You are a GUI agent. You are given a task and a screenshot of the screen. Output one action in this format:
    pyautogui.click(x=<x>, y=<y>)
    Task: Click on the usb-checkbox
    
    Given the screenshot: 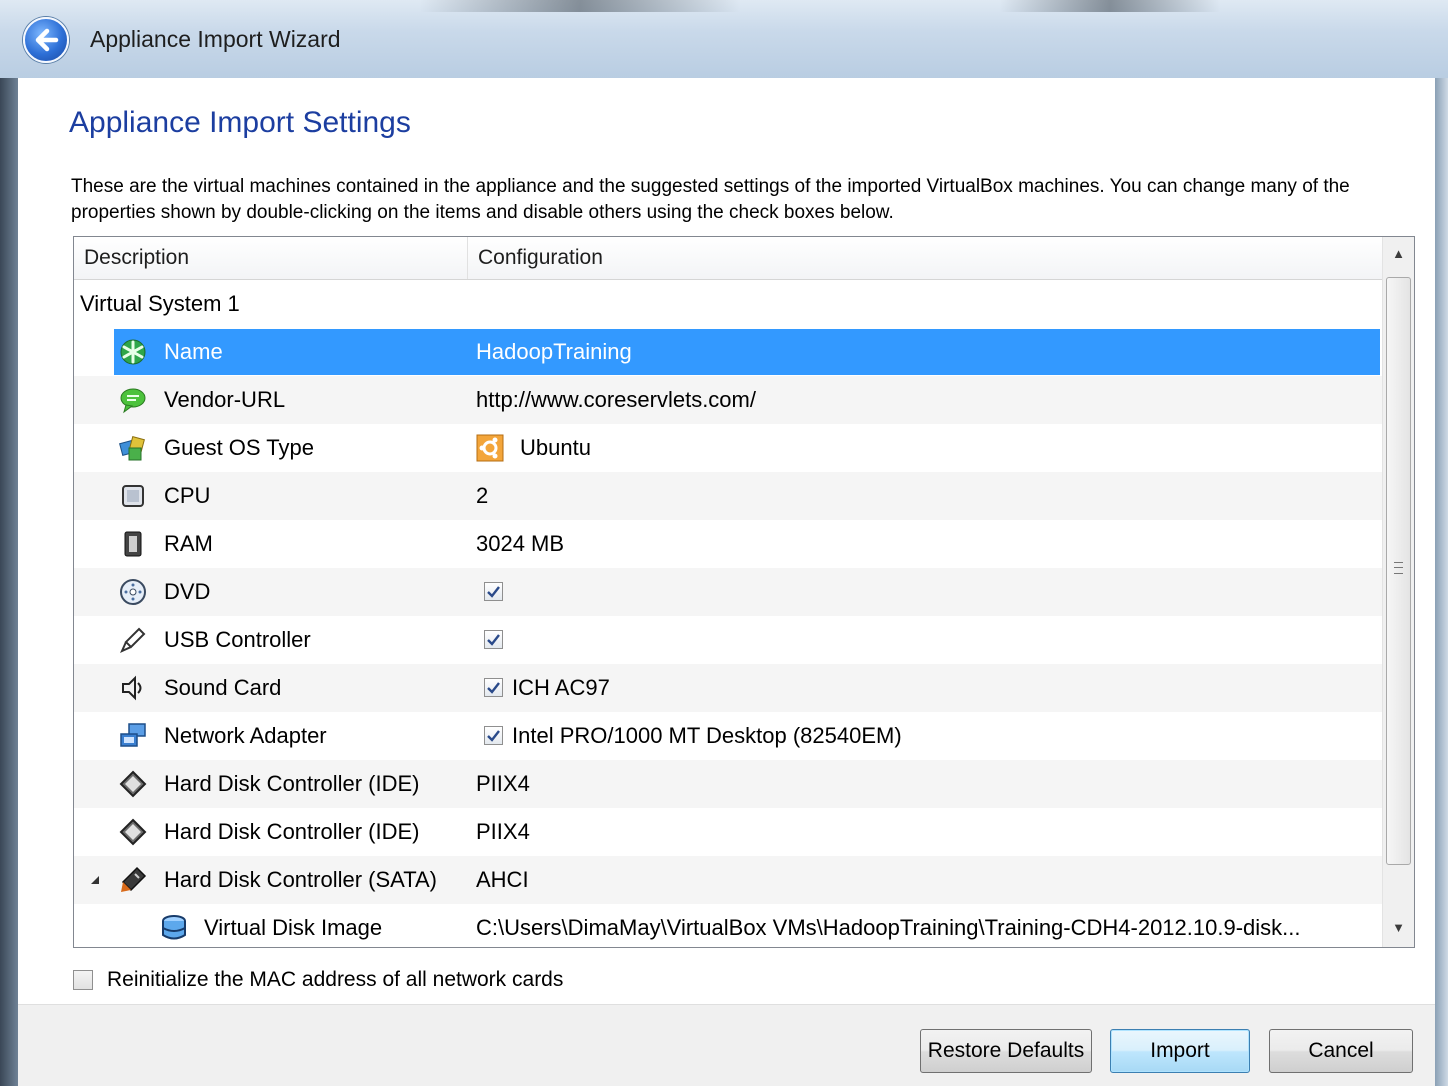 What is the action you would take?
    pyautogui.click(x=493, y=639)
    